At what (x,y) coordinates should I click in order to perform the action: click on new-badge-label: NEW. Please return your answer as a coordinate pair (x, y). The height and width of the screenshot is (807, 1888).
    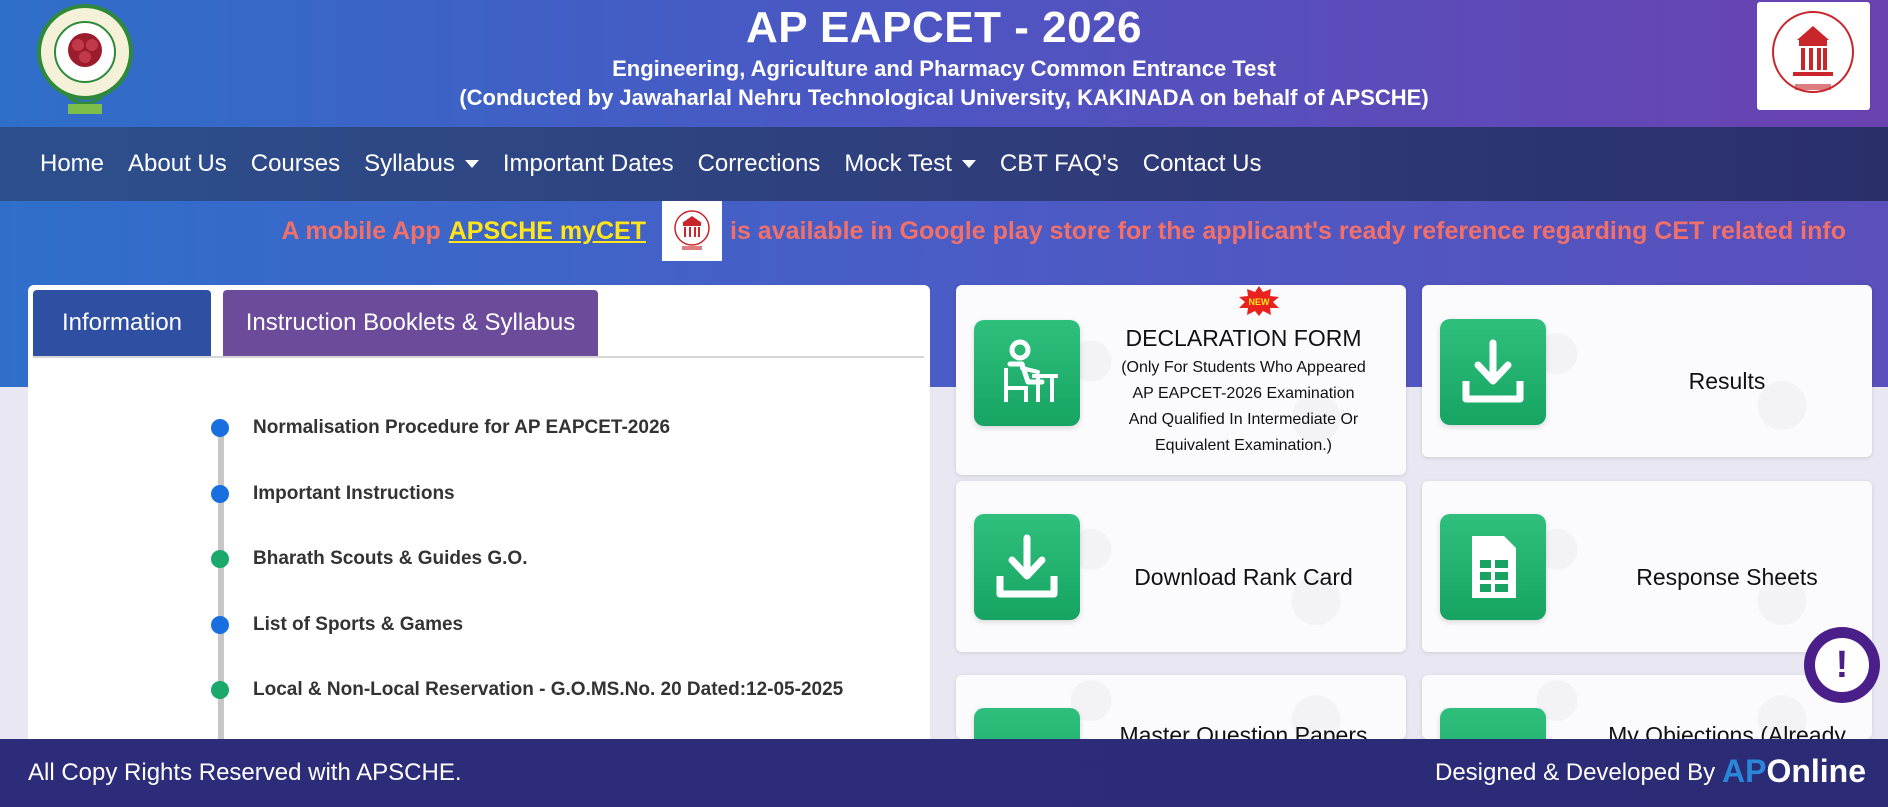
    Looking at the image, I should click on (1260, 302).